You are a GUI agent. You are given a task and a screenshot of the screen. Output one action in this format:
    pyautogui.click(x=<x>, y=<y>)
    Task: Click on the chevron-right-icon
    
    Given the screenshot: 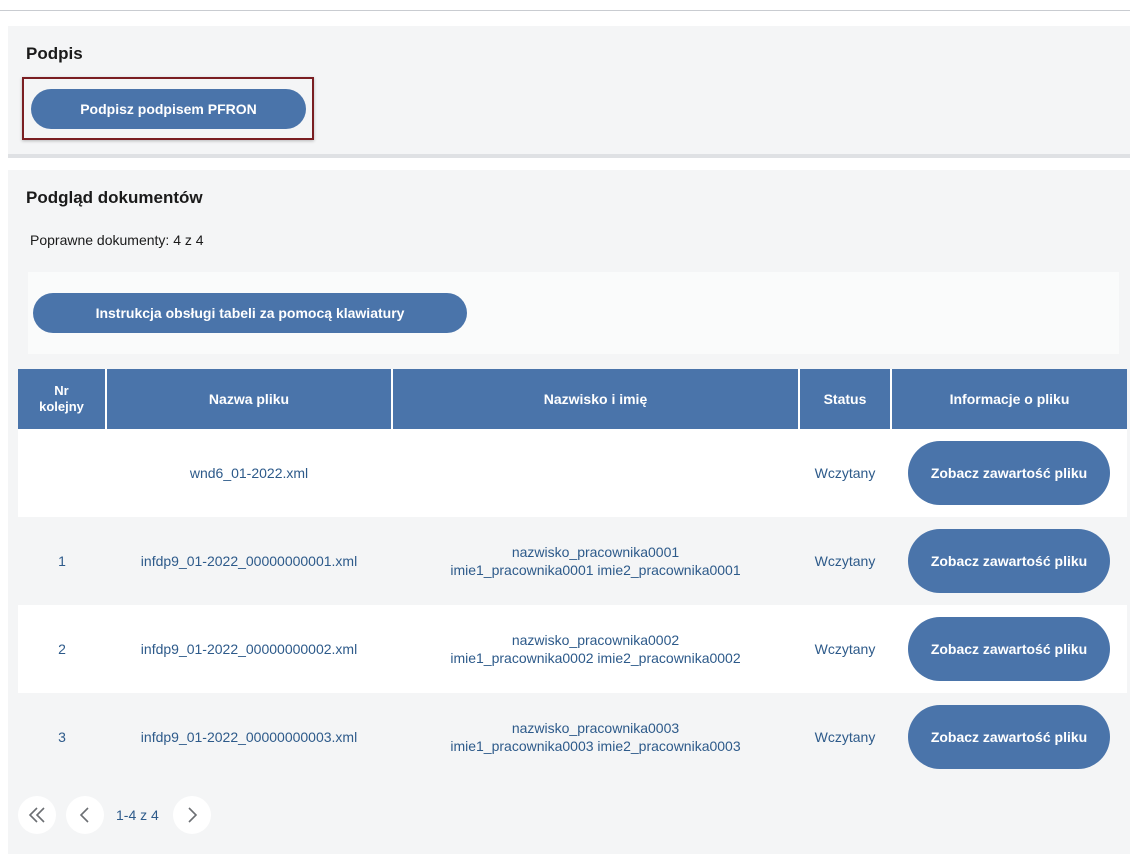 What is the action you would take?
    pyautogui.click(x=192, y=815)
    